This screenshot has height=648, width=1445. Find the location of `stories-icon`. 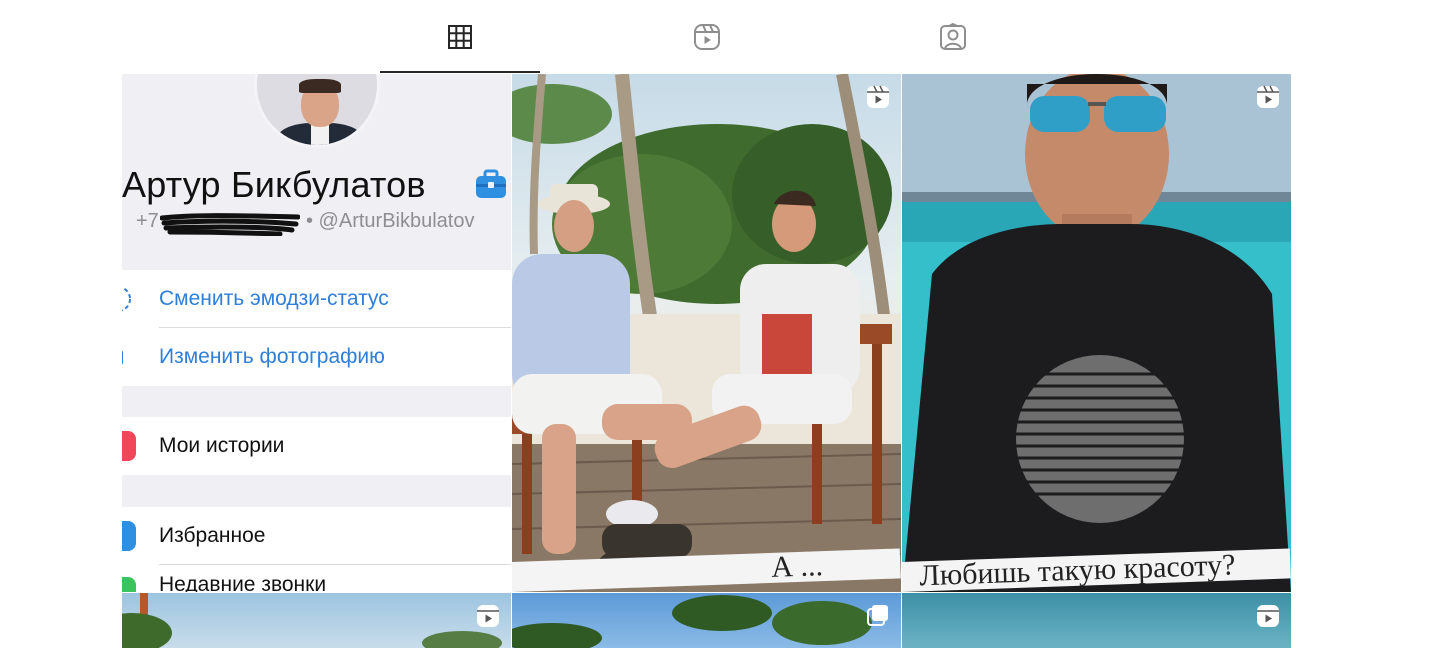

stories-icon is located at coordinates (129, 446).